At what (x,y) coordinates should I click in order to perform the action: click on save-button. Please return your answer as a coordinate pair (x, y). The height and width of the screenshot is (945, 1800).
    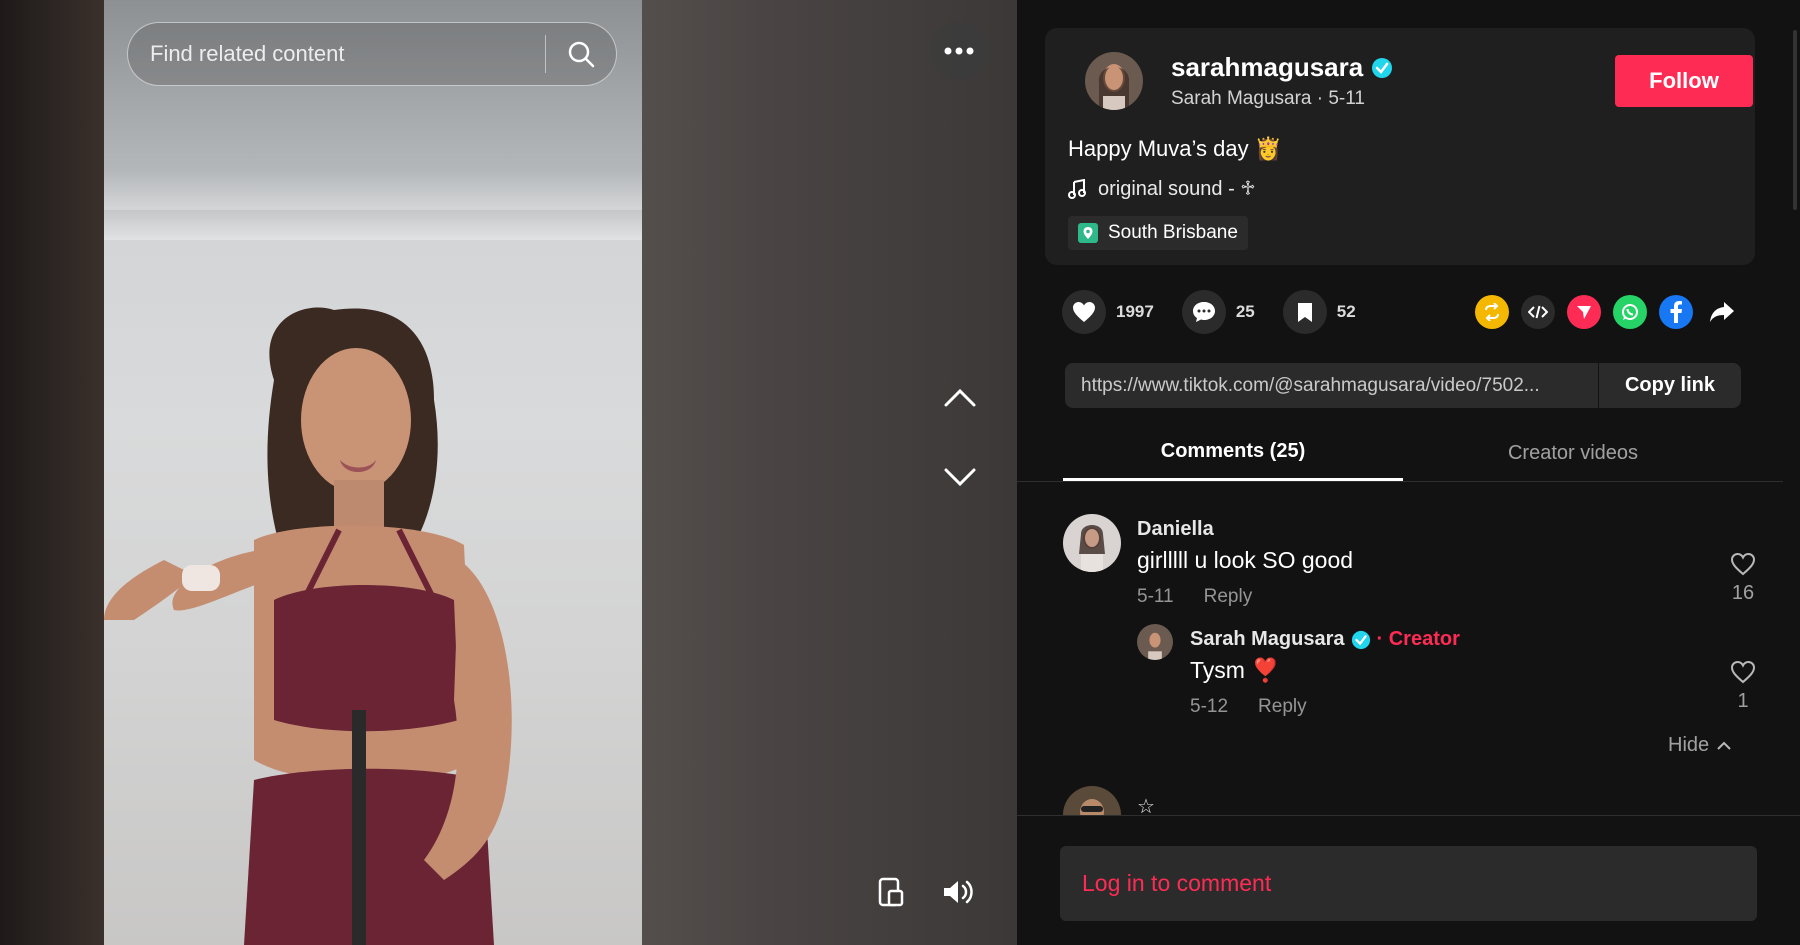
    Looking at the image, I should click on (1304, 312).